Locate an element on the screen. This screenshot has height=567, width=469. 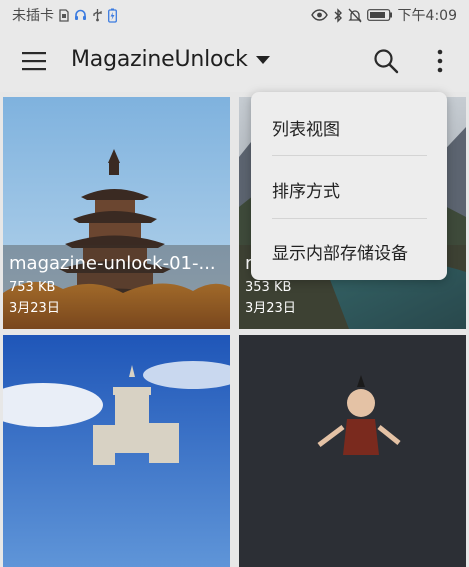
clock-text: 下午4:09 is located at coordinates (427, 16).